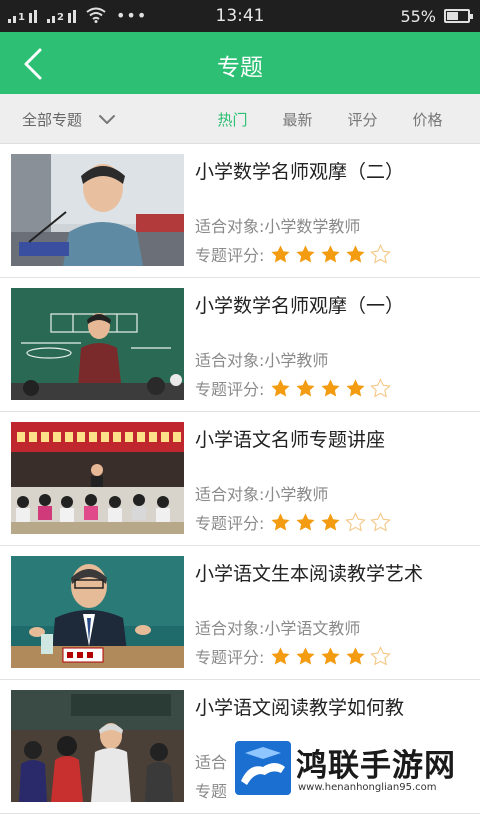 Image resolution: width=480 pixels, height=814 pixels. I want to click on topic-rating: 专题, so click(211, 790).